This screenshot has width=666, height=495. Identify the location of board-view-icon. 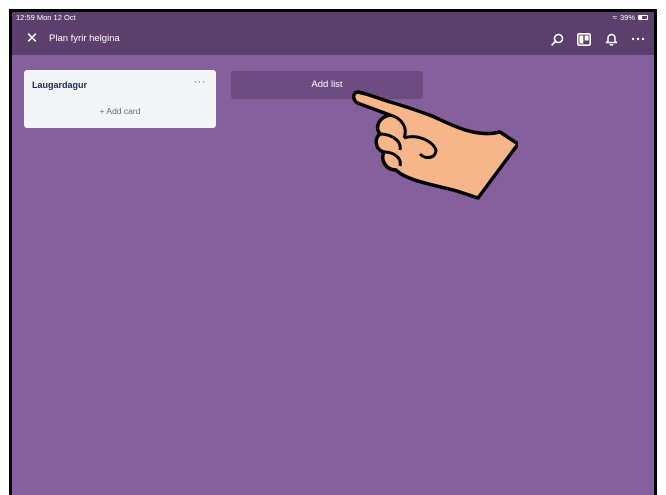
(584, 39).